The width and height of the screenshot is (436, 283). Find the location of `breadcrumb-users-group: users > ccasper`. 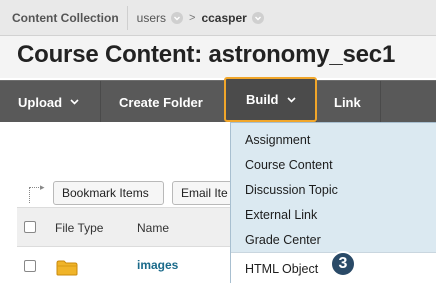

breadcrumb-users-group: users > ccasper is located at coordinates (196, 18).